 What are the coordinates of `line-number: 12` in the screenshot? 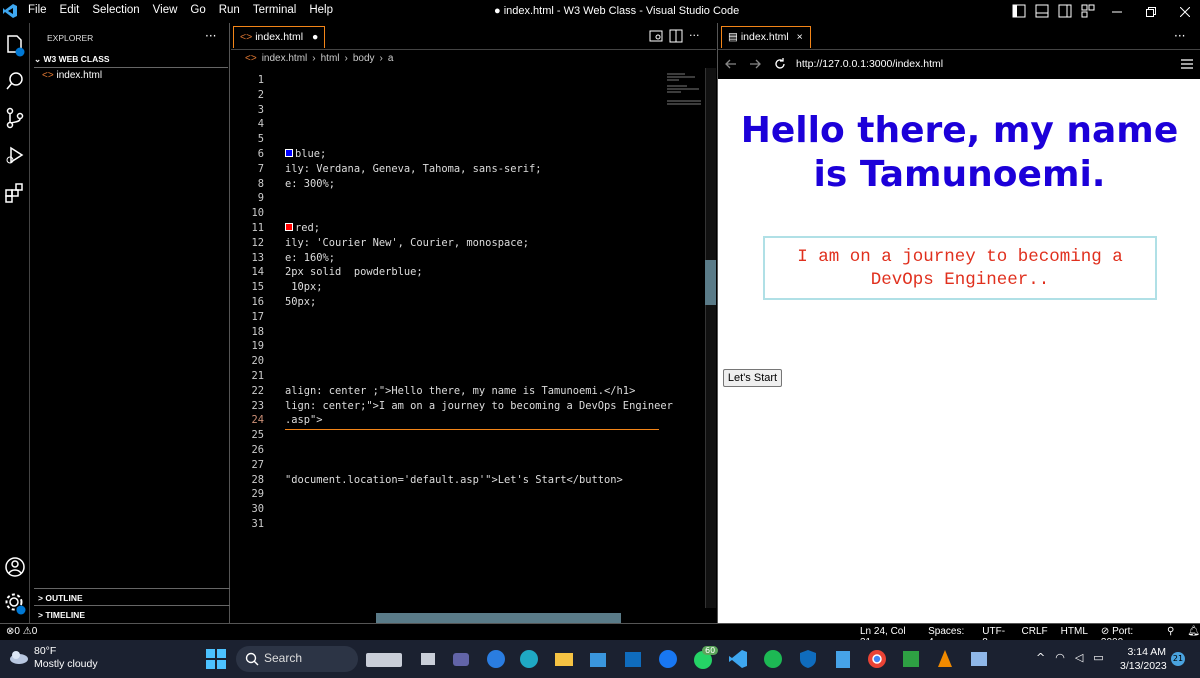 It's located at (257, 242).